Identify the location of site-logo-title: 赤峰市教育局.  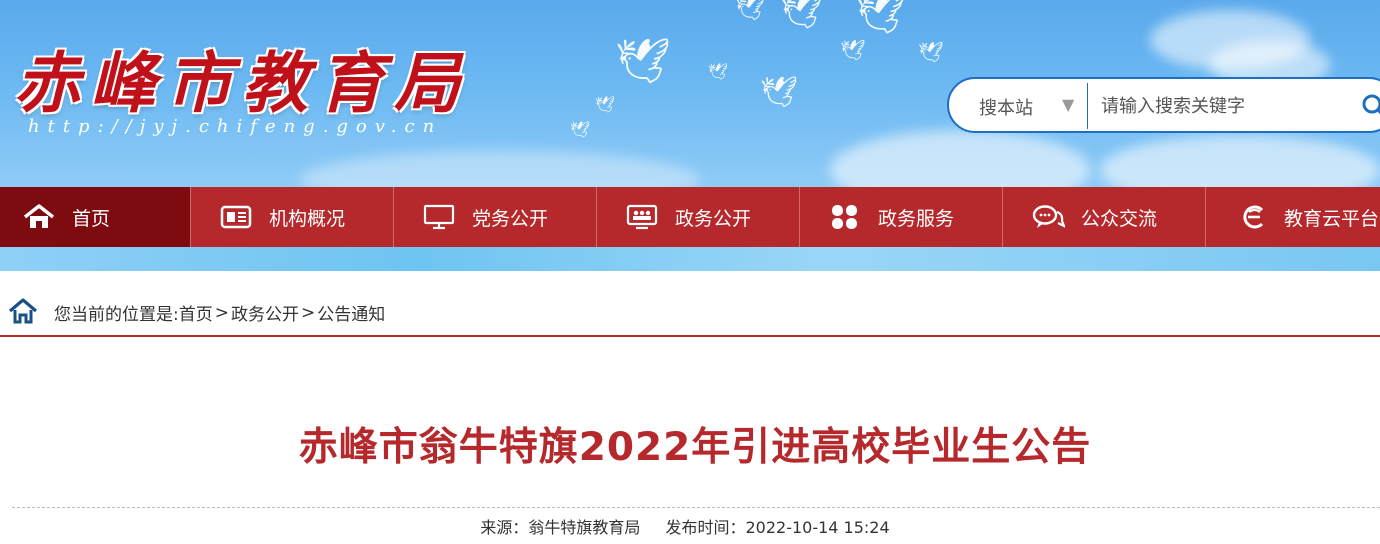
(242, 78).